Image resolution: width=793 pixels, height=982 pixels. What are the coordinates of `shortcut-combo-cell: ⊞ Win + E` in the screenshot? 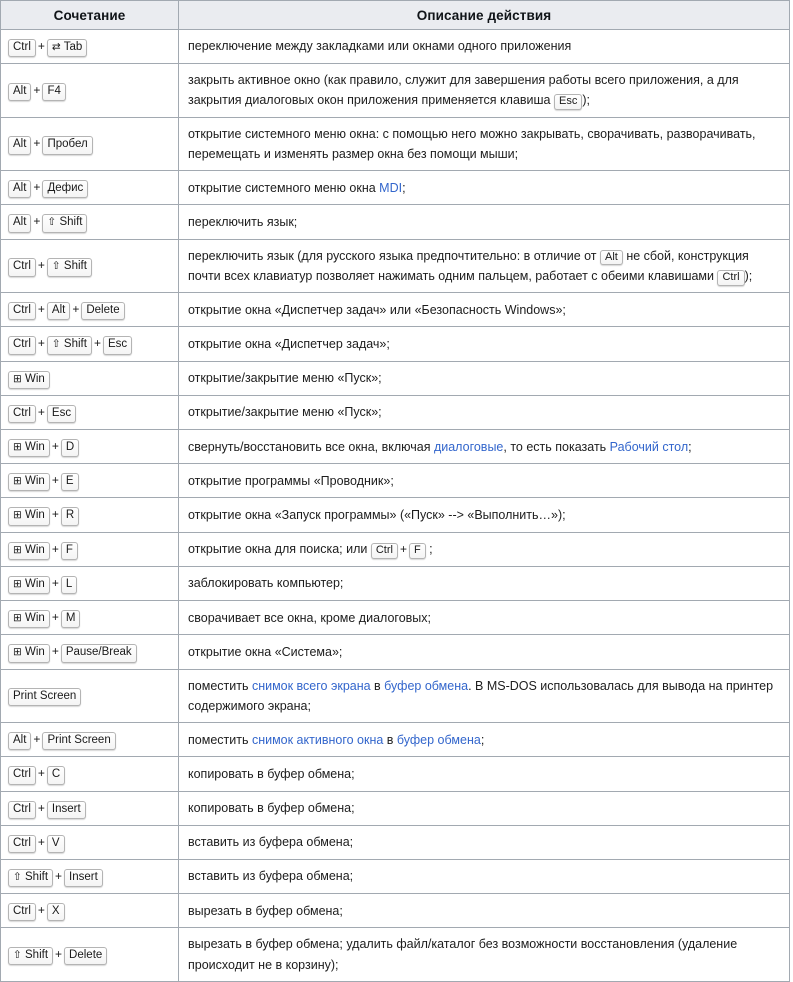 It's located at (89, 481).